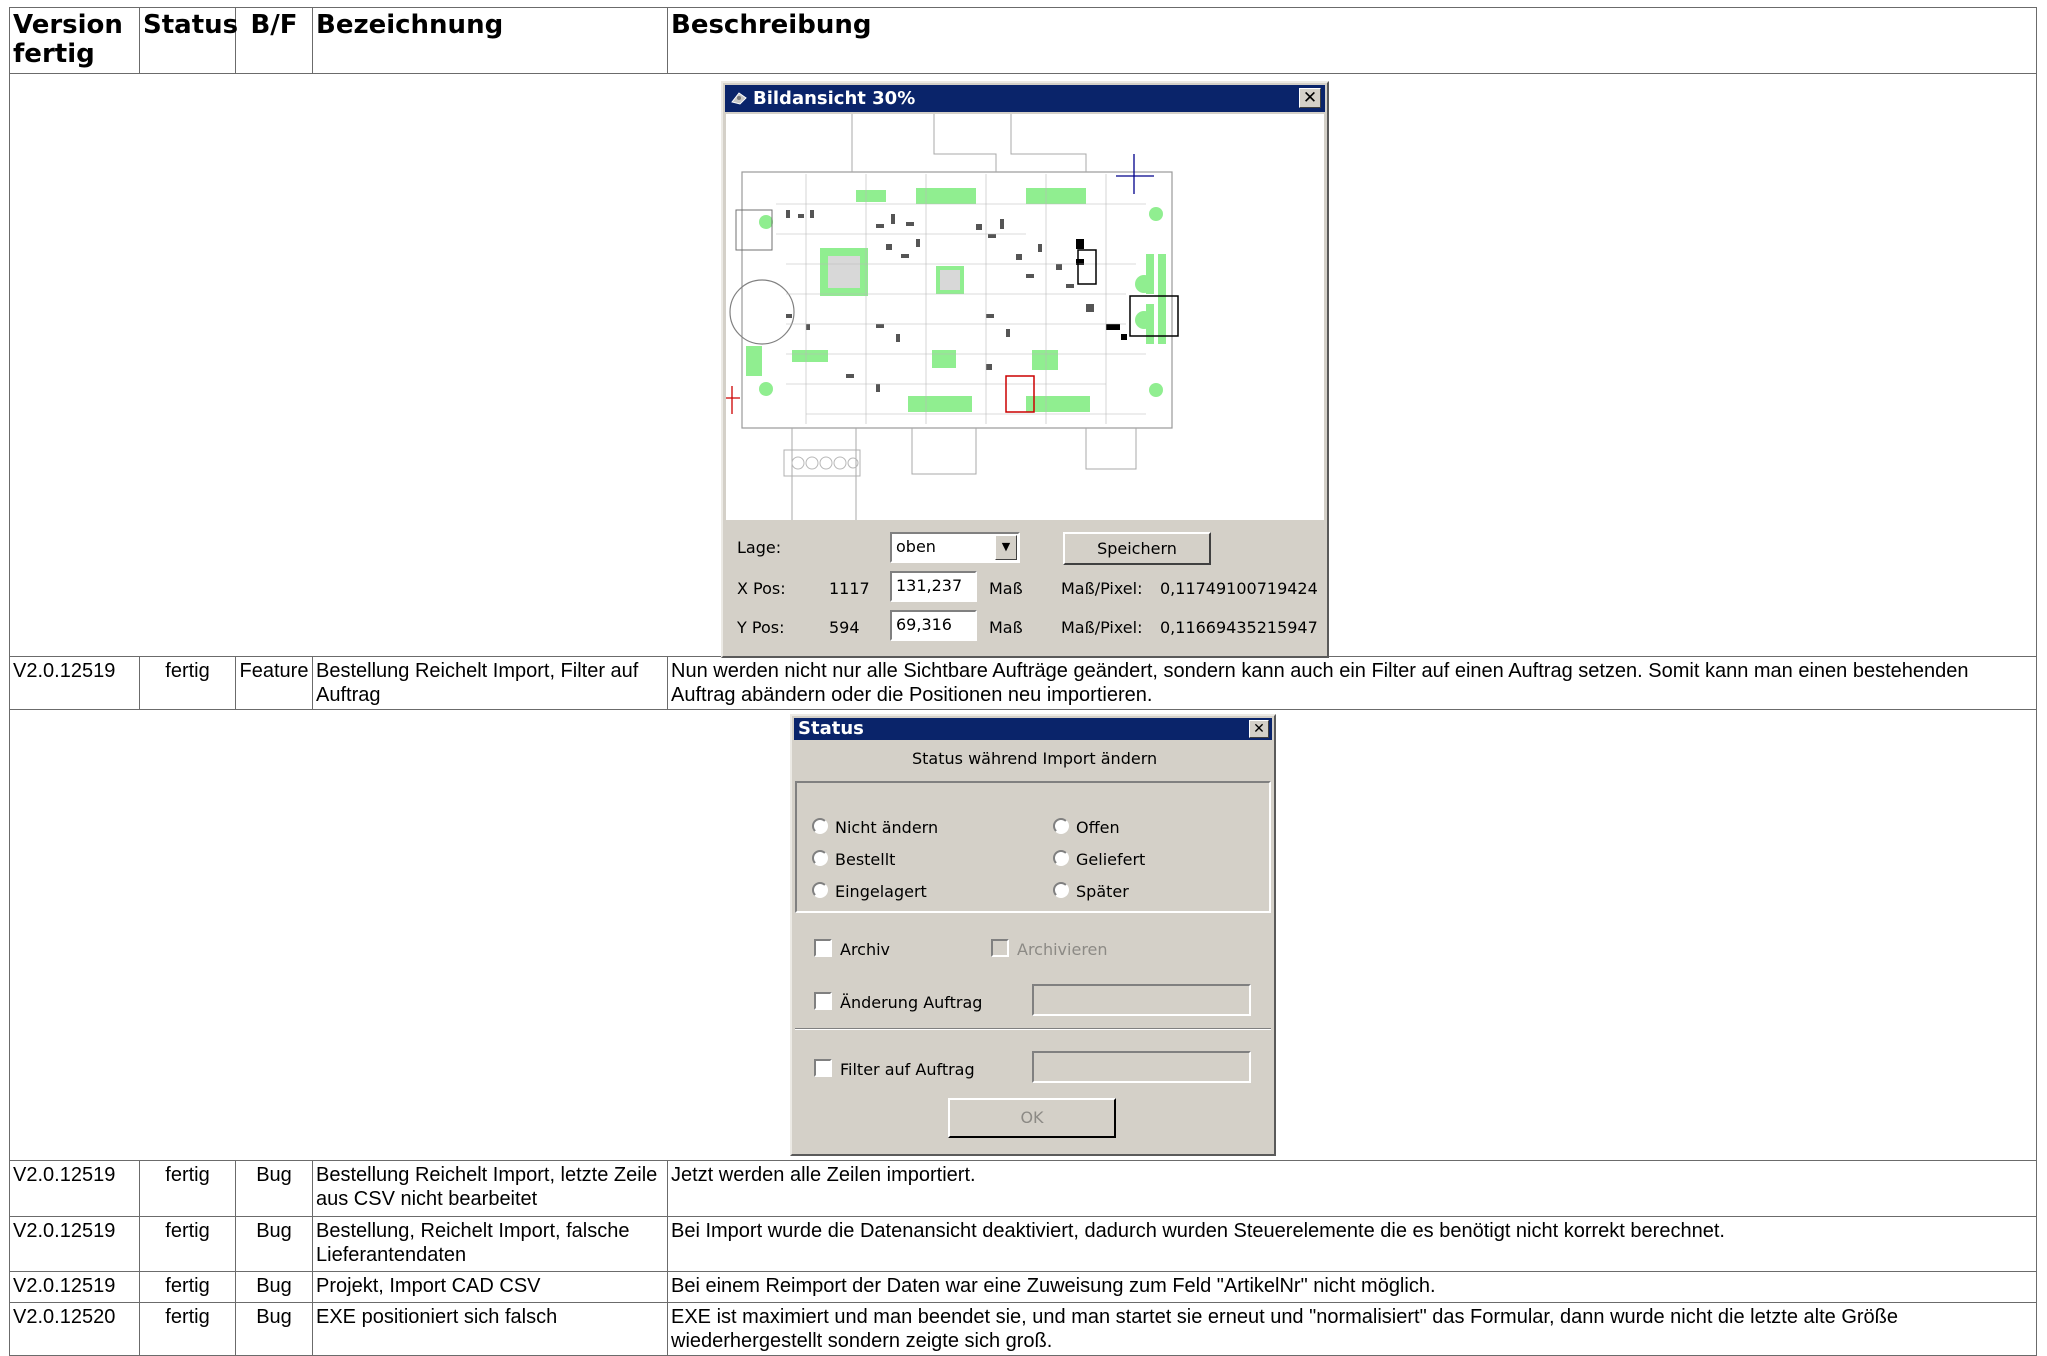  What do you see at coordinates (916, 546) in the screenshot?
I see `lage-value: oben` at bounding box center [916, 546].